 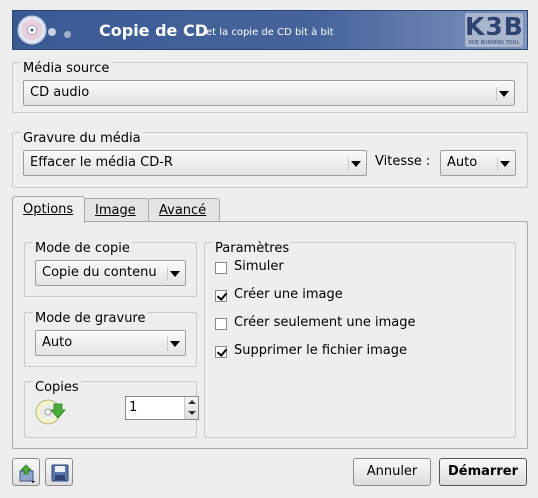 I want to click on parameters-title: Paramètres, so click(x=252, y=248).